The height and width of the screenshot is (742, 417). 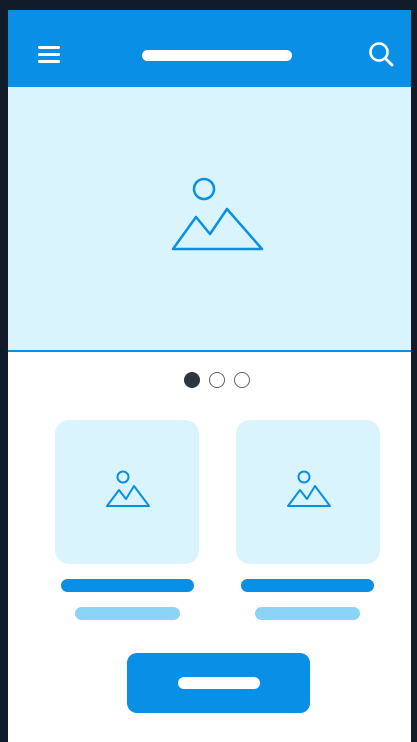 I want to click on top-app-bar, so click(x=209, y=48).